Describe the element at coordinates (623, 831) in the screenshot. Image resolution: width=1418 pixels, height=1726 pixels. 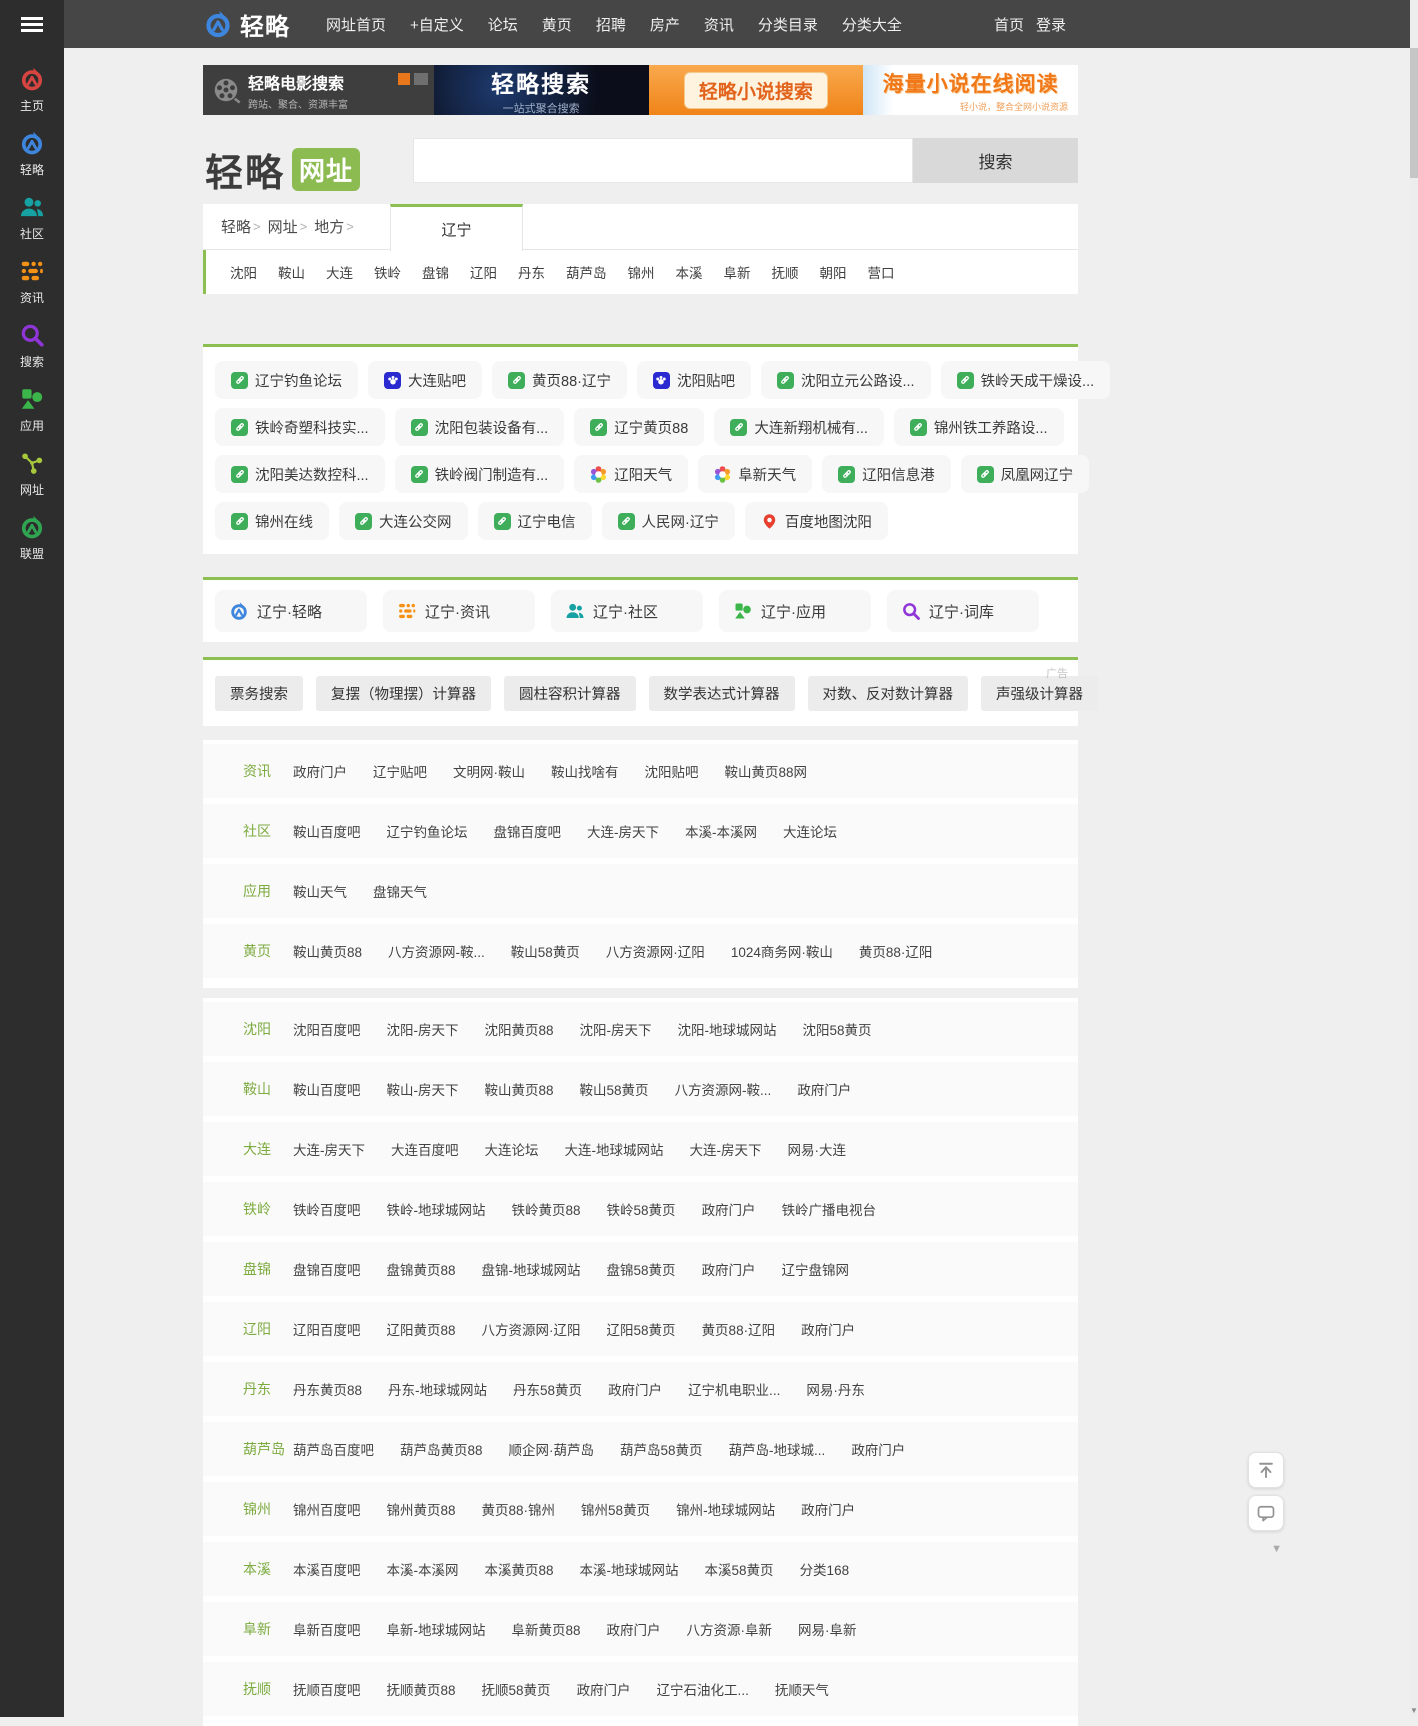
I see `site-link: 大连-房天下` at that location.